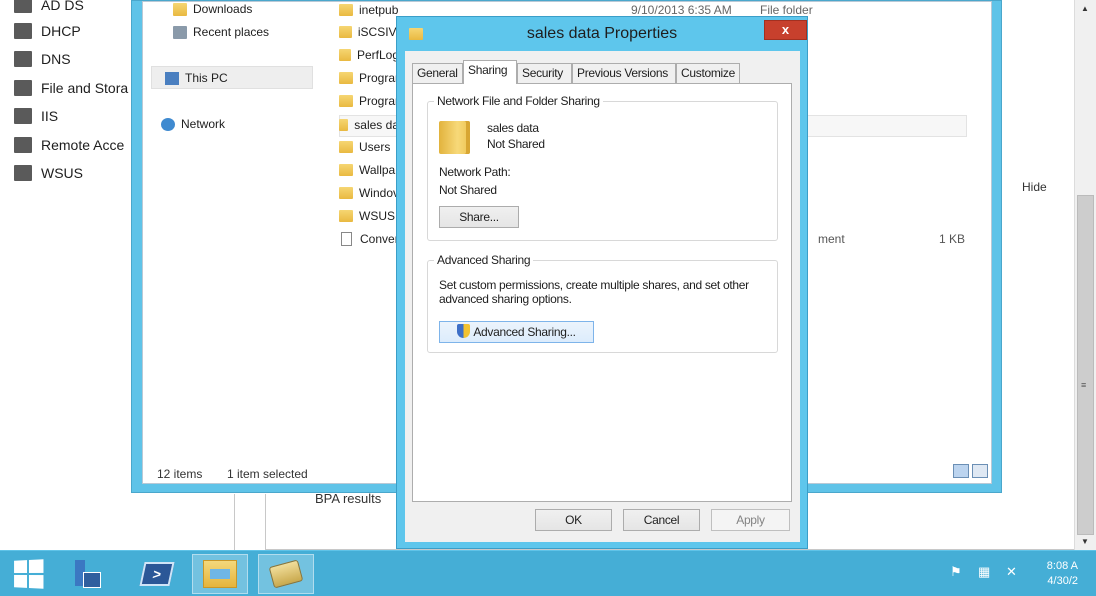 This screenshot has height=596, width=1096. What do you see at coordinates (379, 10) in the screenshot?
I see `file-name: inetpub` at bounding box center [379, 10].